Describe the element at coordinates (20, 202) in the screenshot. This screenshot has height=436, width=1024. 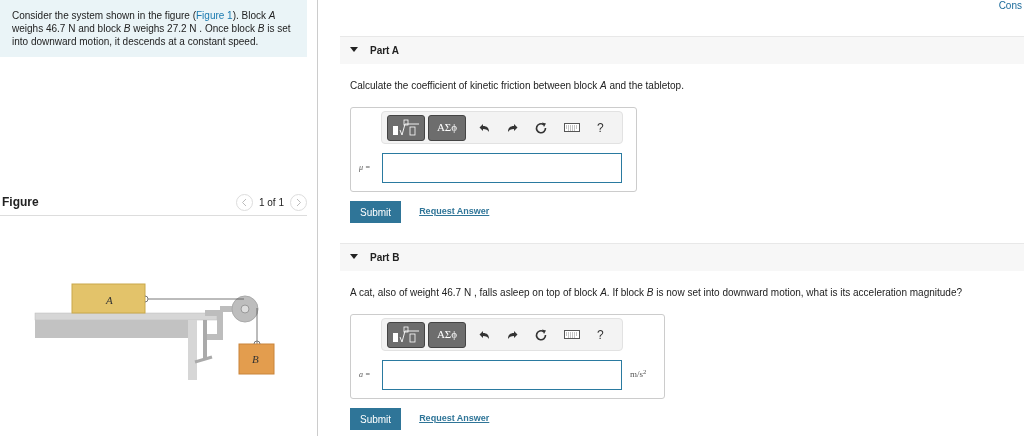
I see `figure-title: Figure` at that location.